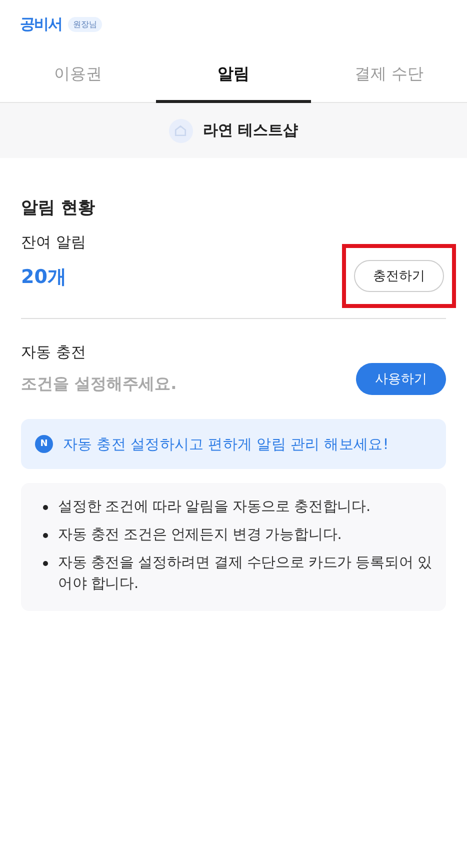 The height and width of the screenshot is (853, 467). What do you see at coordinates (85, 24) in the screenshot?
I see `role-badge: 원장님` at bounding box center [85, 24].